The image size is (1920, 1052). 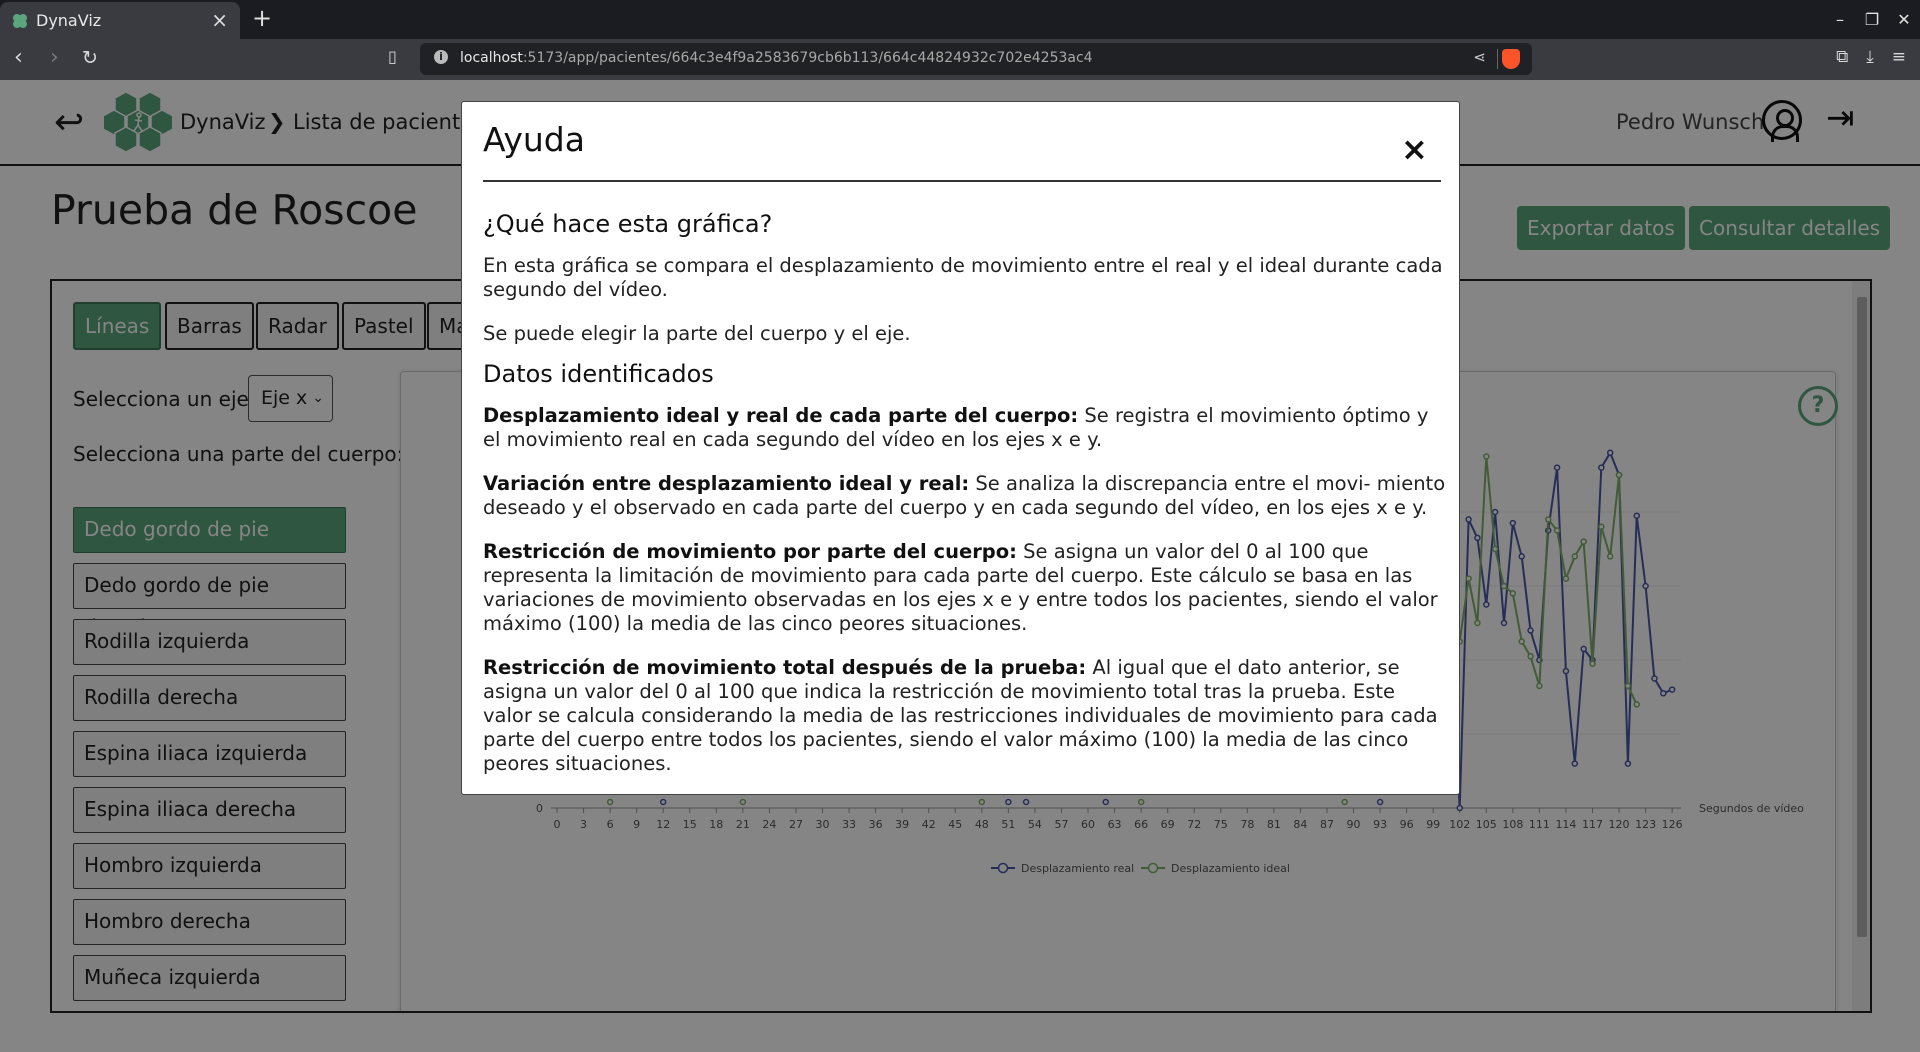 What do you see at coordinates (1414, 149) in the screenshot?
I see `close-icon: ×` at bounding box center [1414, 149].